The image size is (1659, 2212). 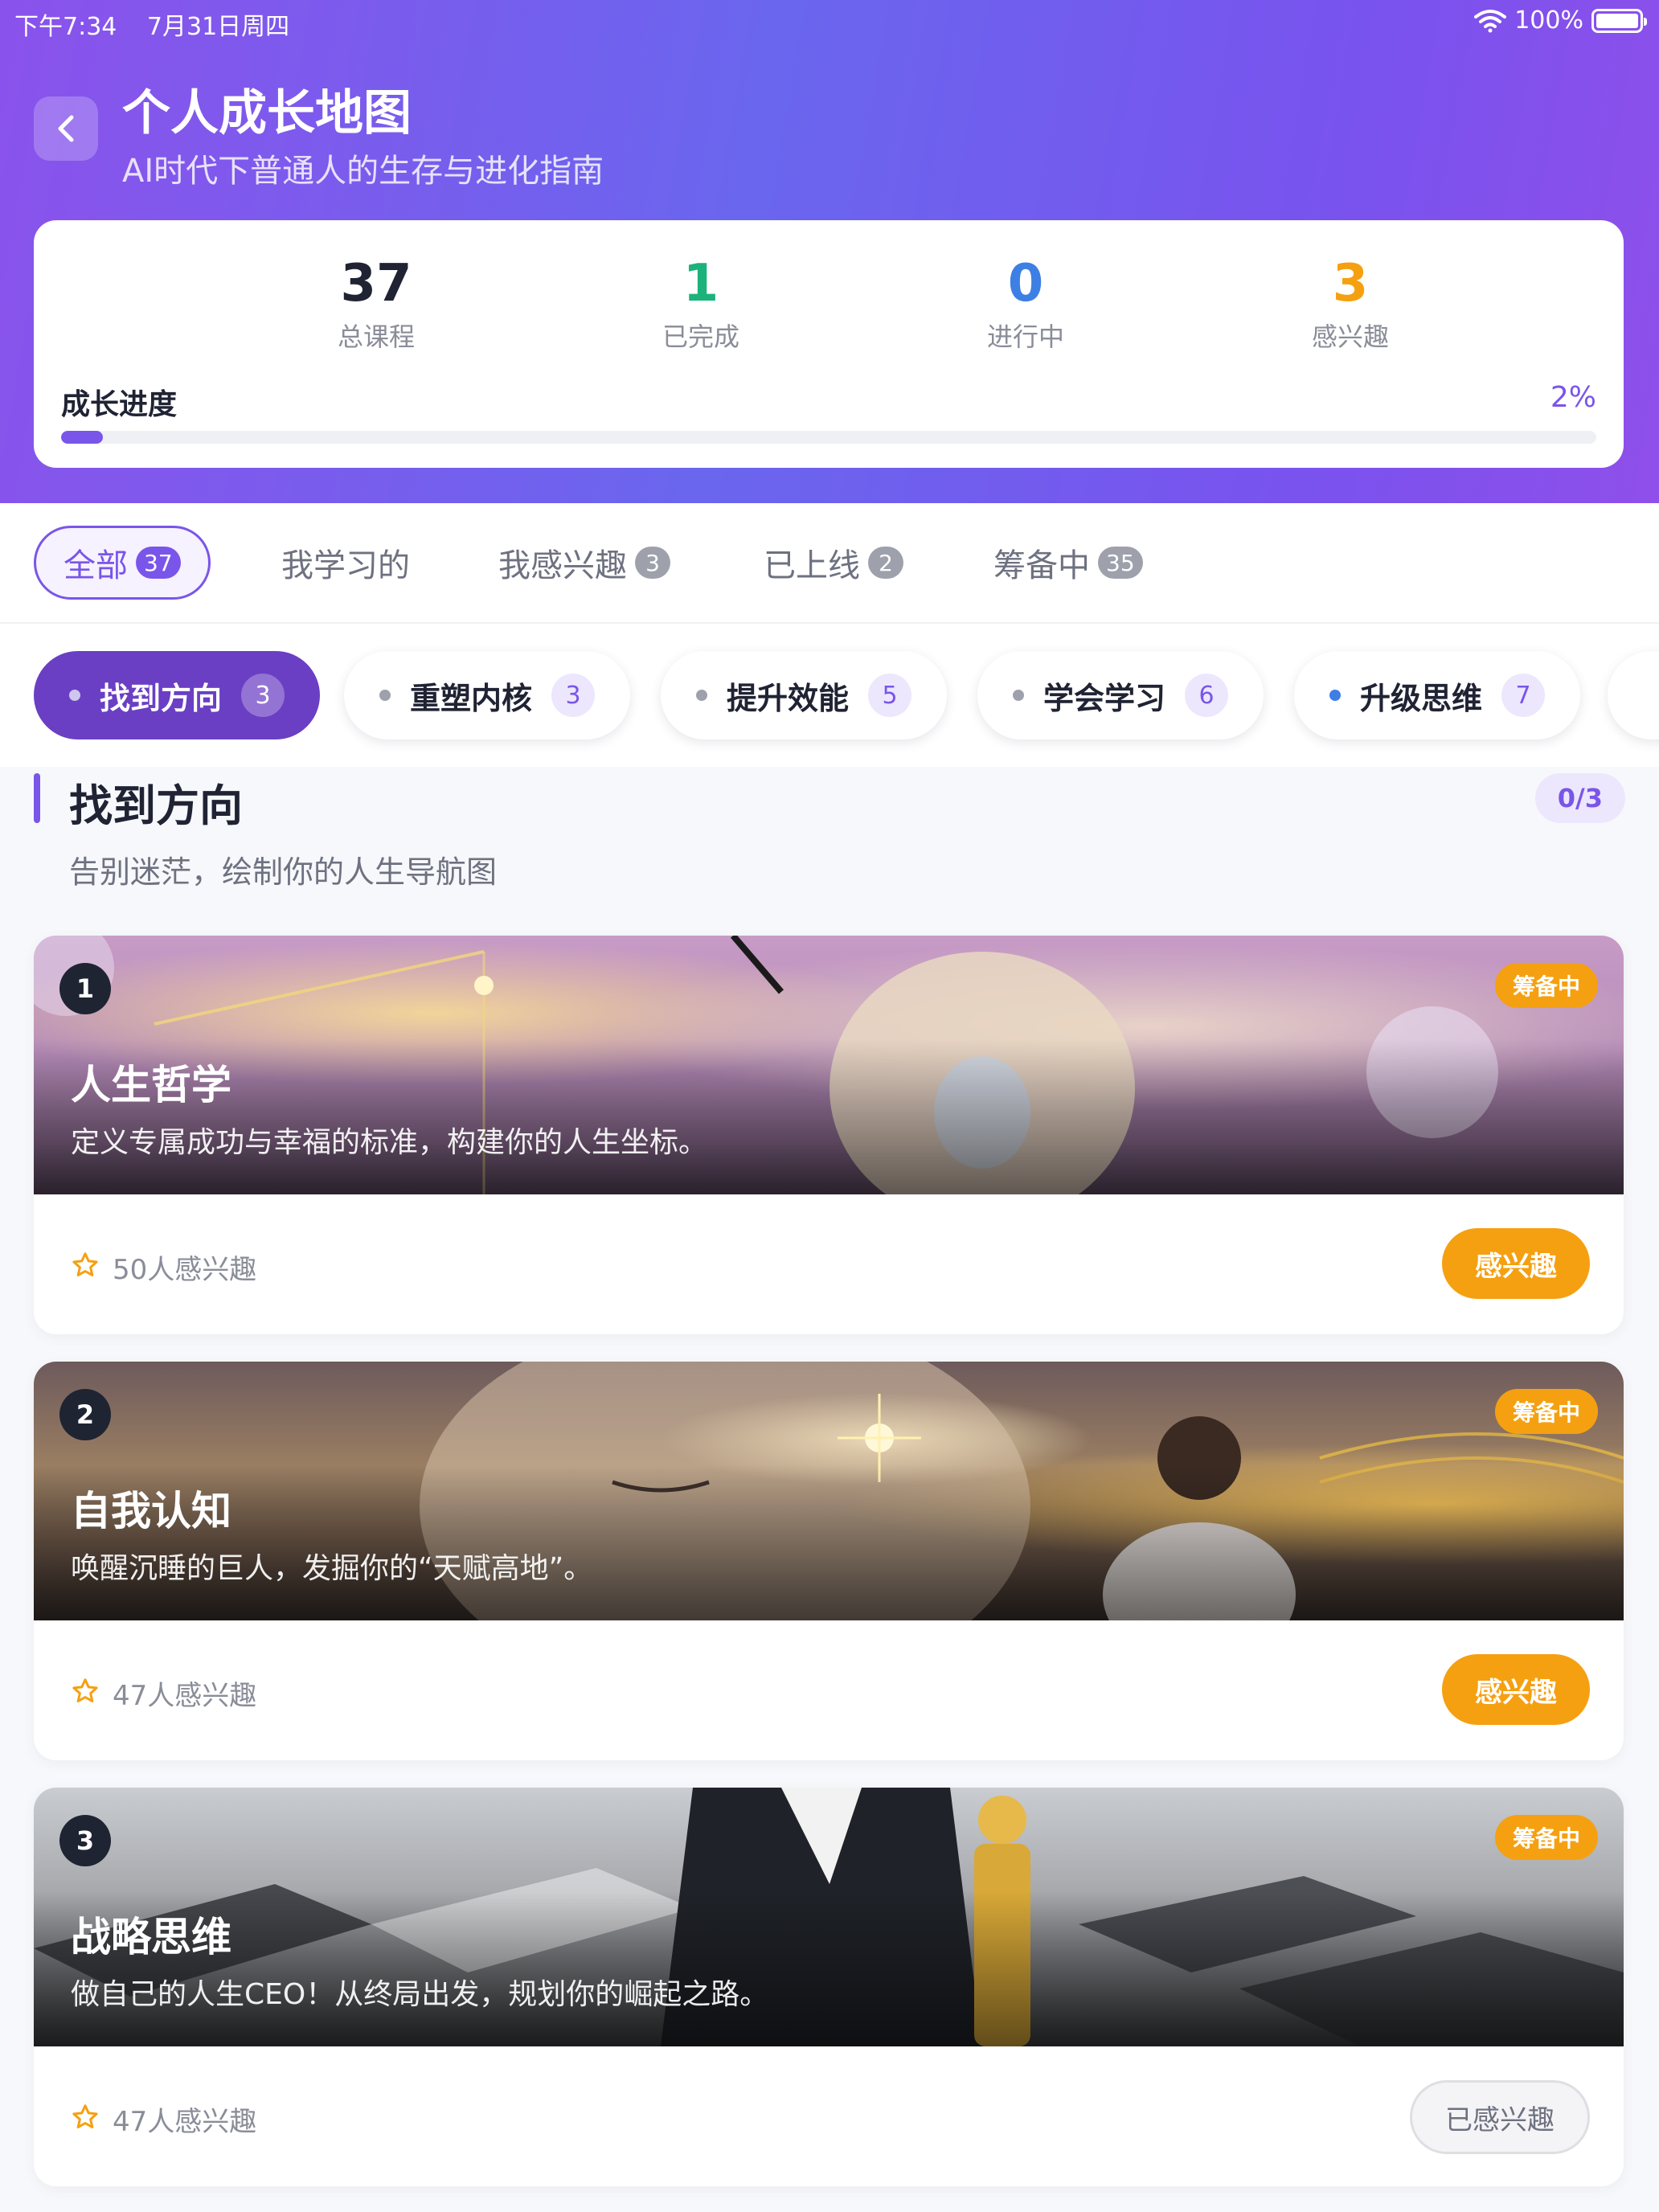 What do you see at coordinates (1025, 337) in the screenshot?
I see `stat-label: 进行中` at bounding box center [1025, 337].